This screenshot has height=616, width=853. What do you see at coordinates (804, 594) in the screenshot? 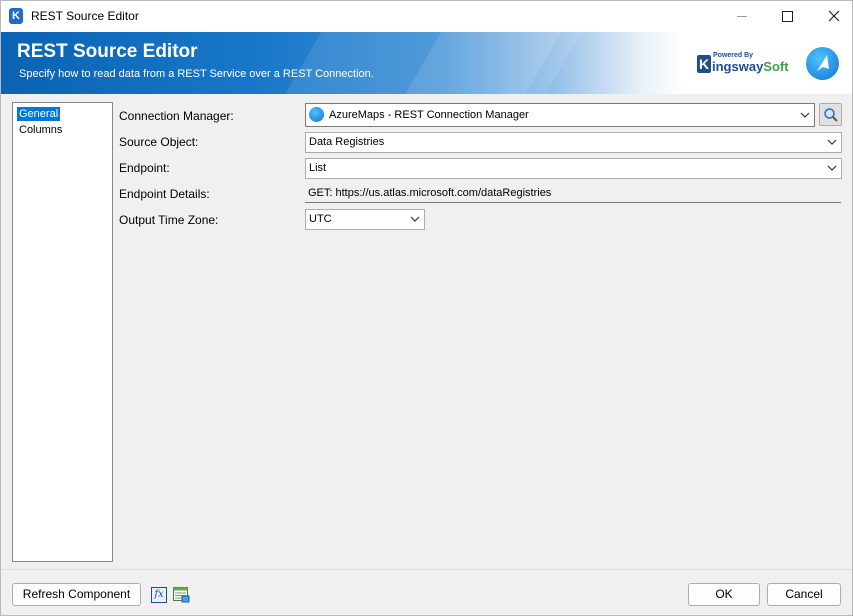
I see `cancel-button: Cancel` at bounding box center [804, 594].